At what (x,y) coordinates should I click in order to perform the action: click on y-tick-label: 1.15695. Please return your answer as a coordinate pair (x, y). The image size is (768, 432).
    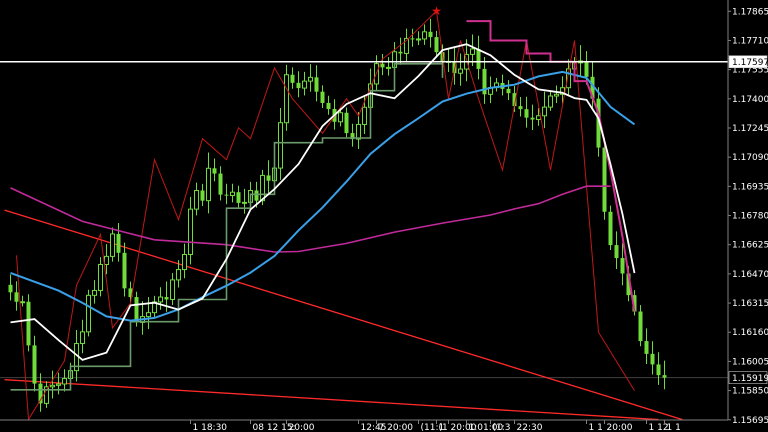
    Looking at the image, I should click on (750, 421).